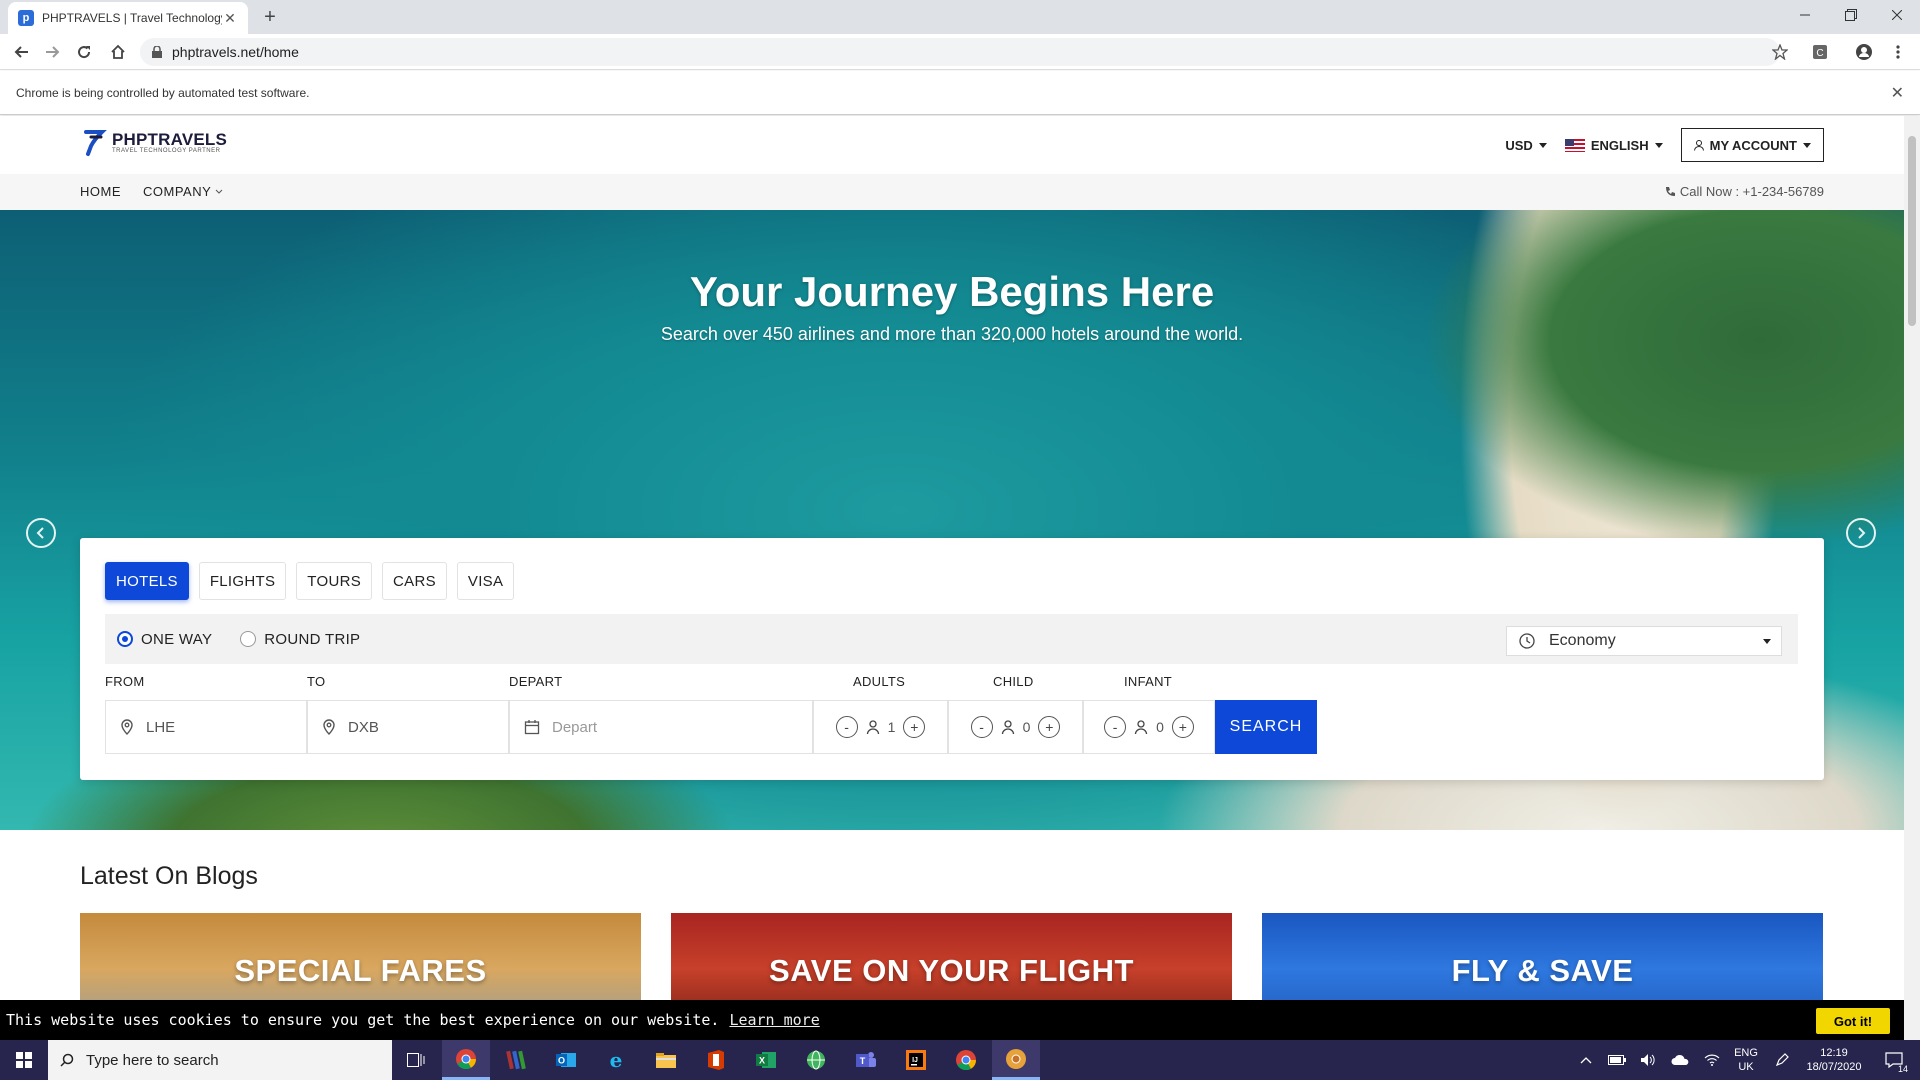 Image resolution: width=1920 pixels, height=1080 pixels. What do you see at coordinates (816, 1060) in the screenshot?
I see `globe-app-icon` at bounding box center [816, 1060].